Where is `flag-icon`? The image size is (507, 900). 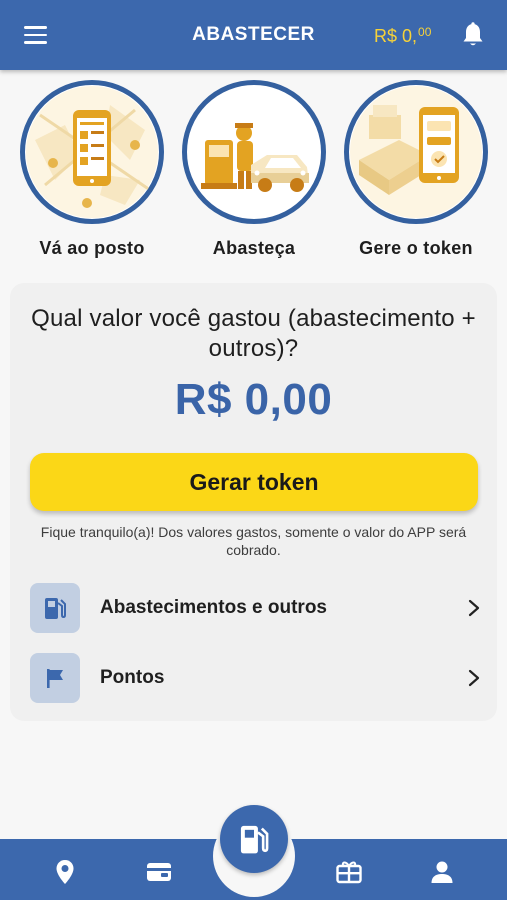
flag-icon is located at coordinates (55, 678).